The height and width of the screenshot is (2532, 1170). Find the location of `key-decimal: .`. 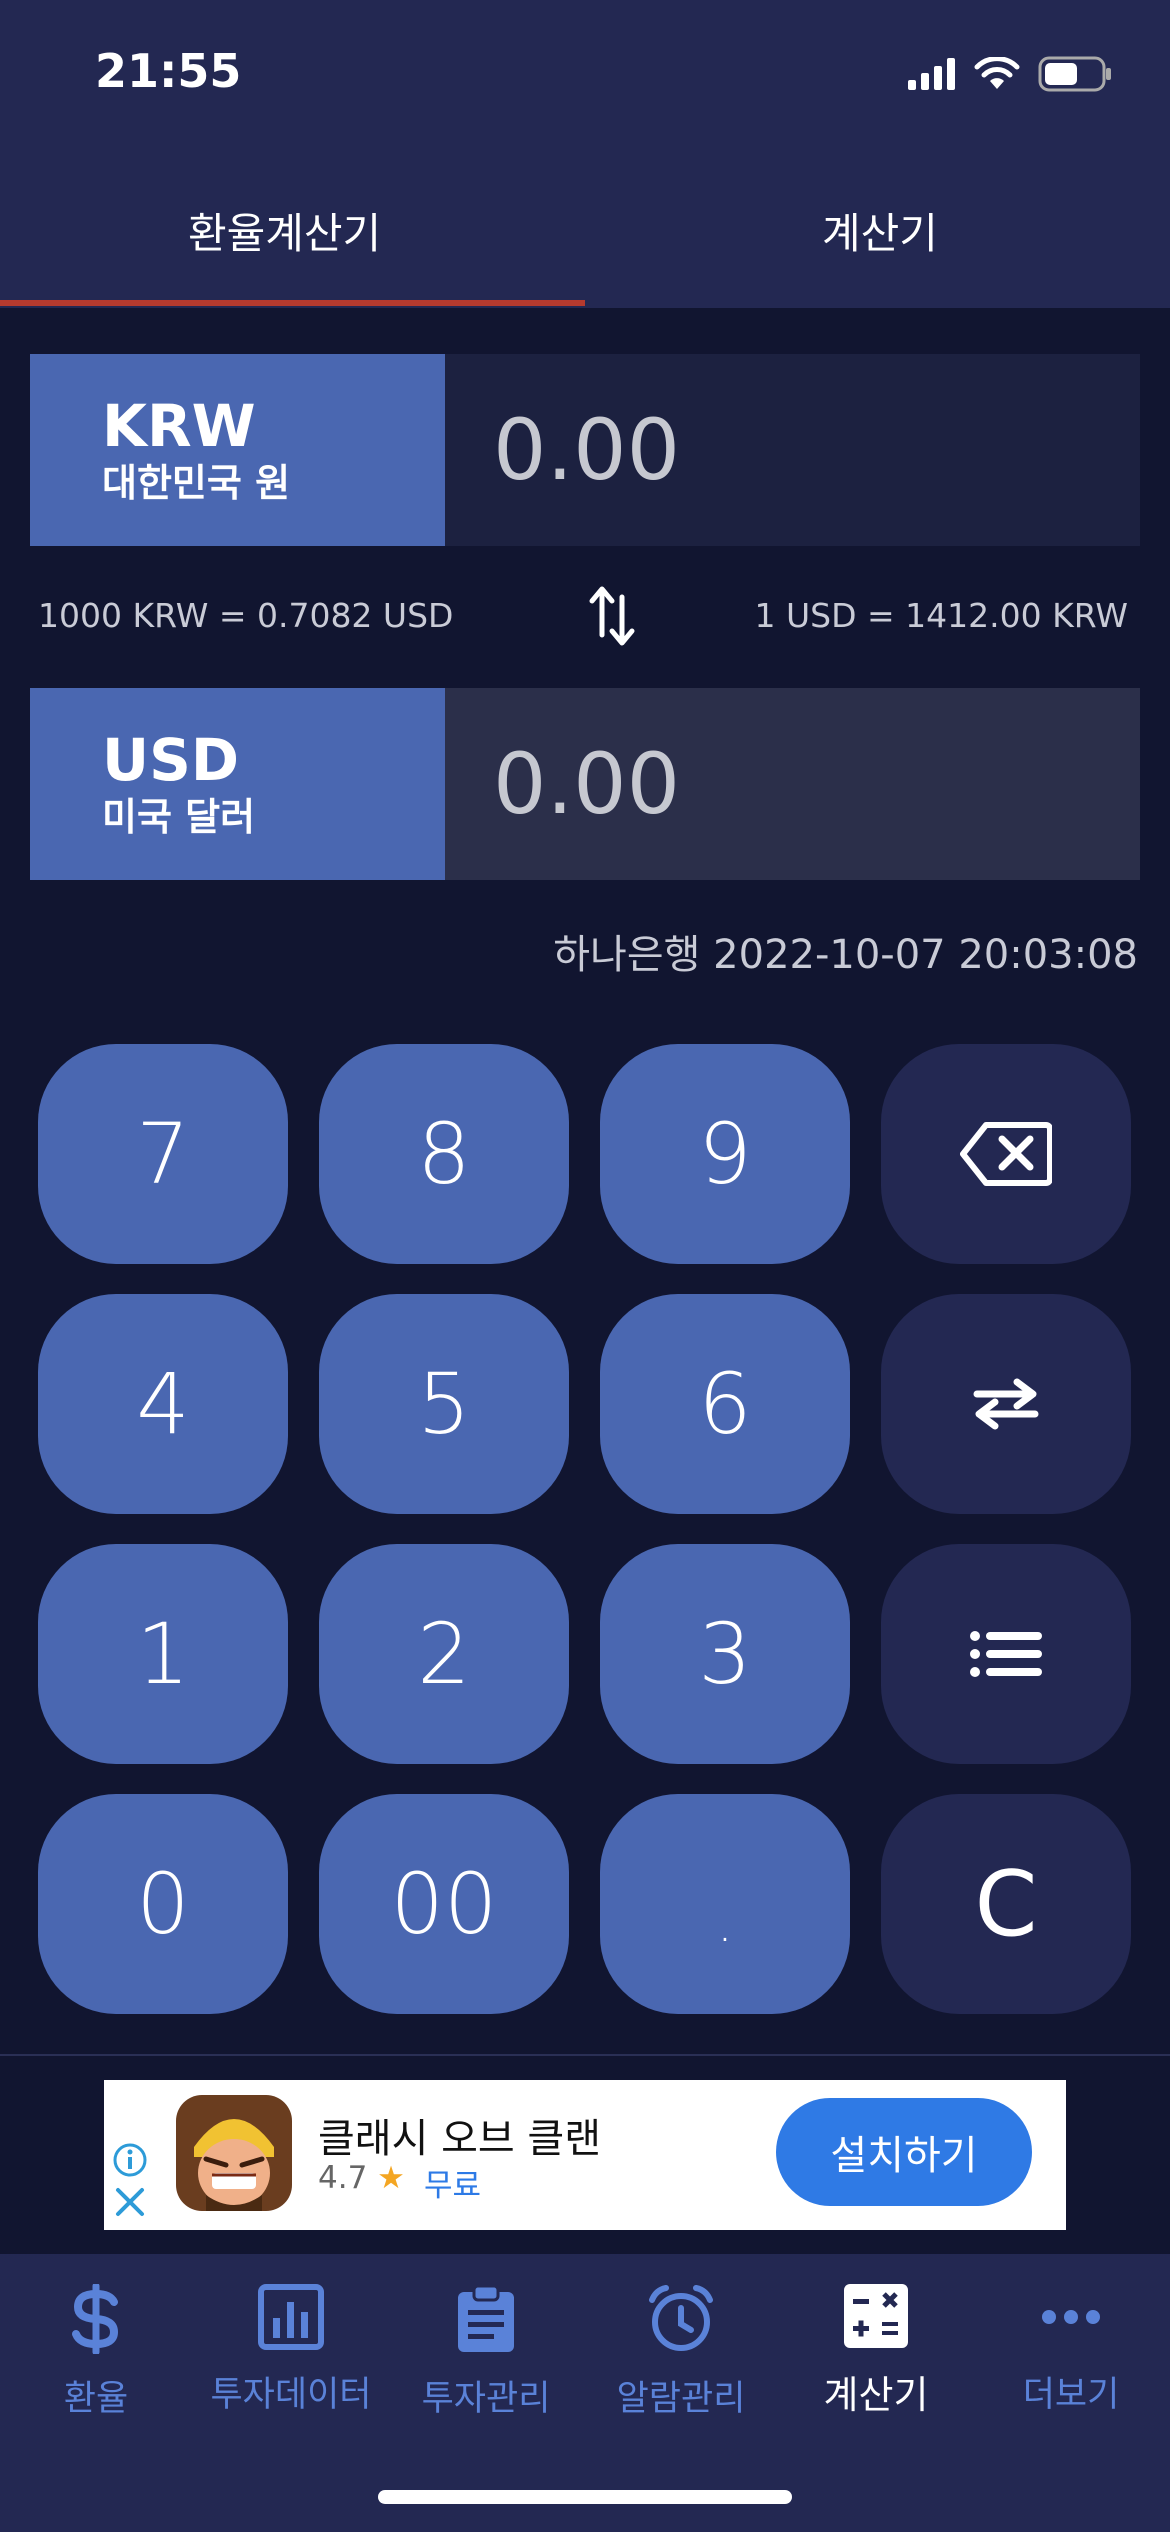

key-decimal: . is located at coordinates (725, 1904).